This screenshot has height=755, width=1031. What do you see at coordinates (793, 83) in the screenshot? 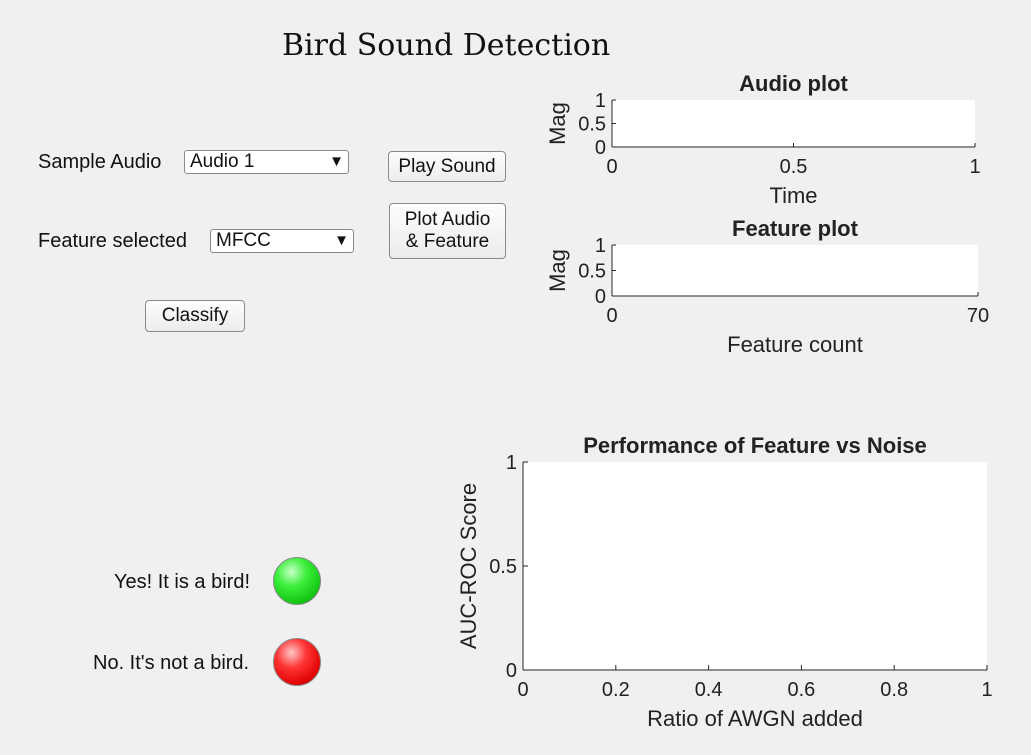
I see `chart-title: Audio plot` at bounding box center [793, 83].